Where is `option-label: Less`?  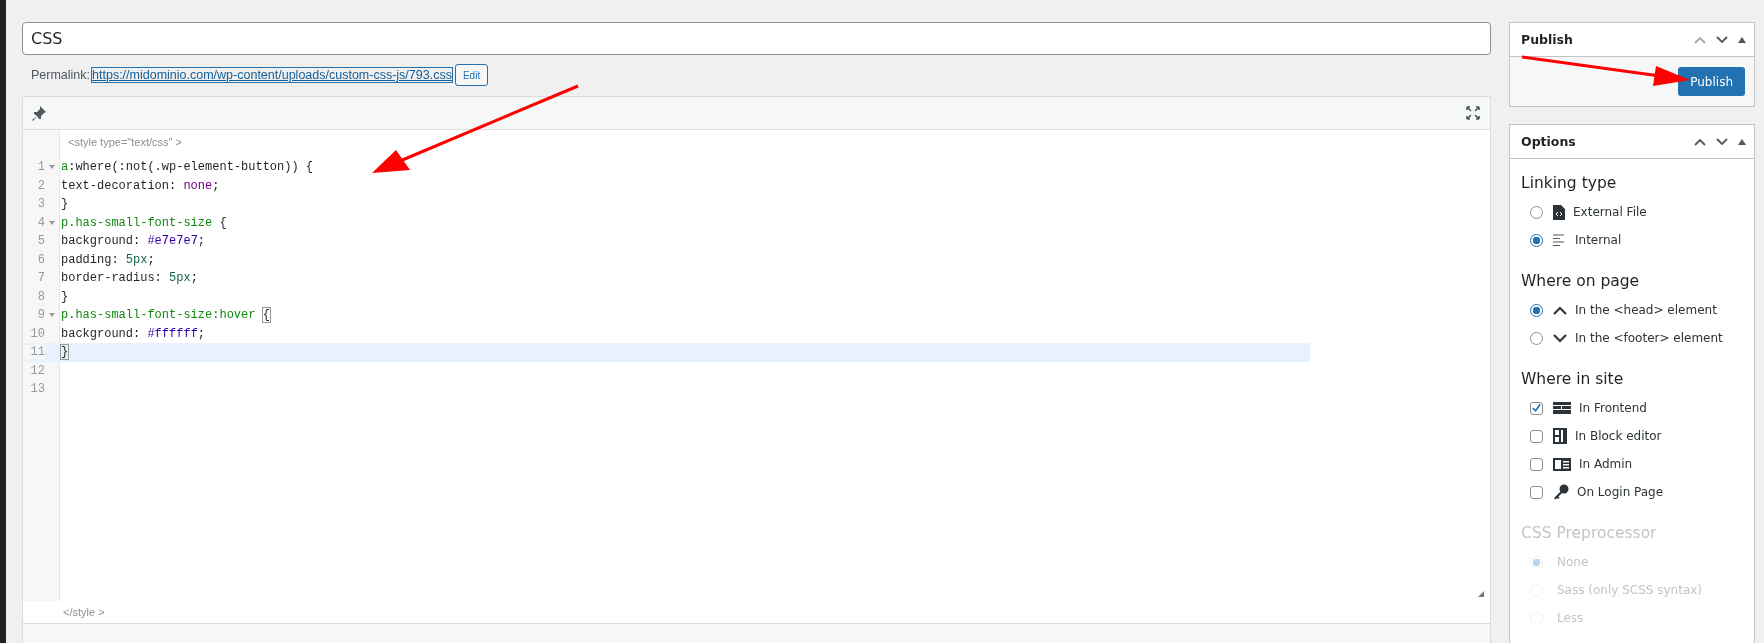 option-label: Less is located at coordinates (1570, 618).